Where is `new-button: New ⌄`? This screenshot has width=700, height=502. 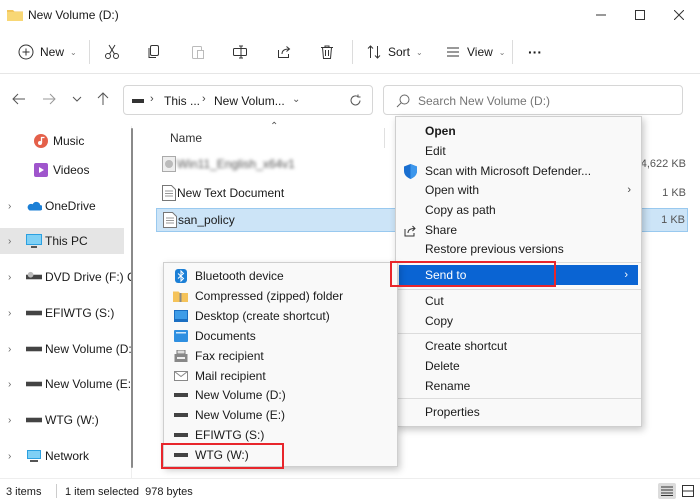 new-button: New ⌄ is located at coordinates (47, 52).